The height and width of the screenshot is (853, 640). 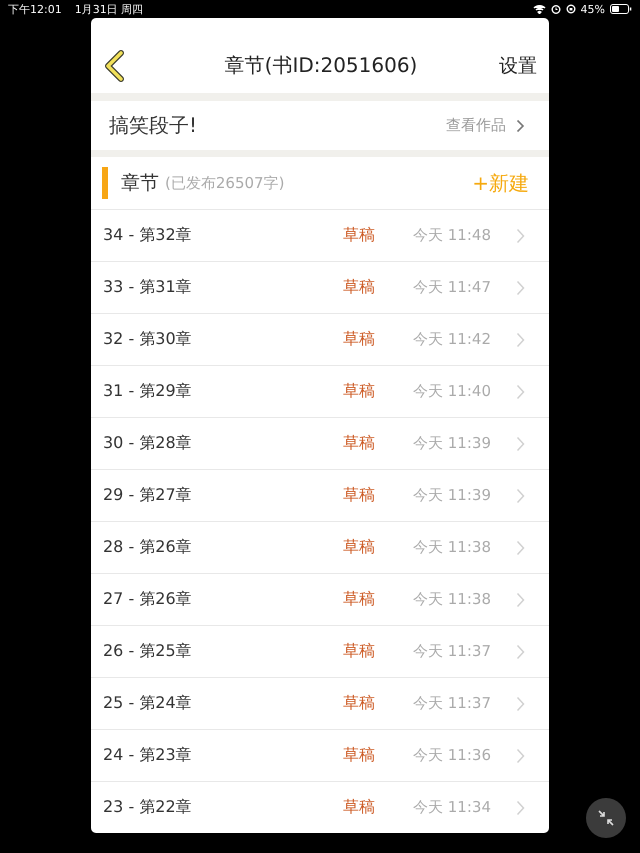 What do you see at coordinates (109, 9) in the screenshot?
I see `status-date: 1月31日 周四` at bounding box center [109, 9].